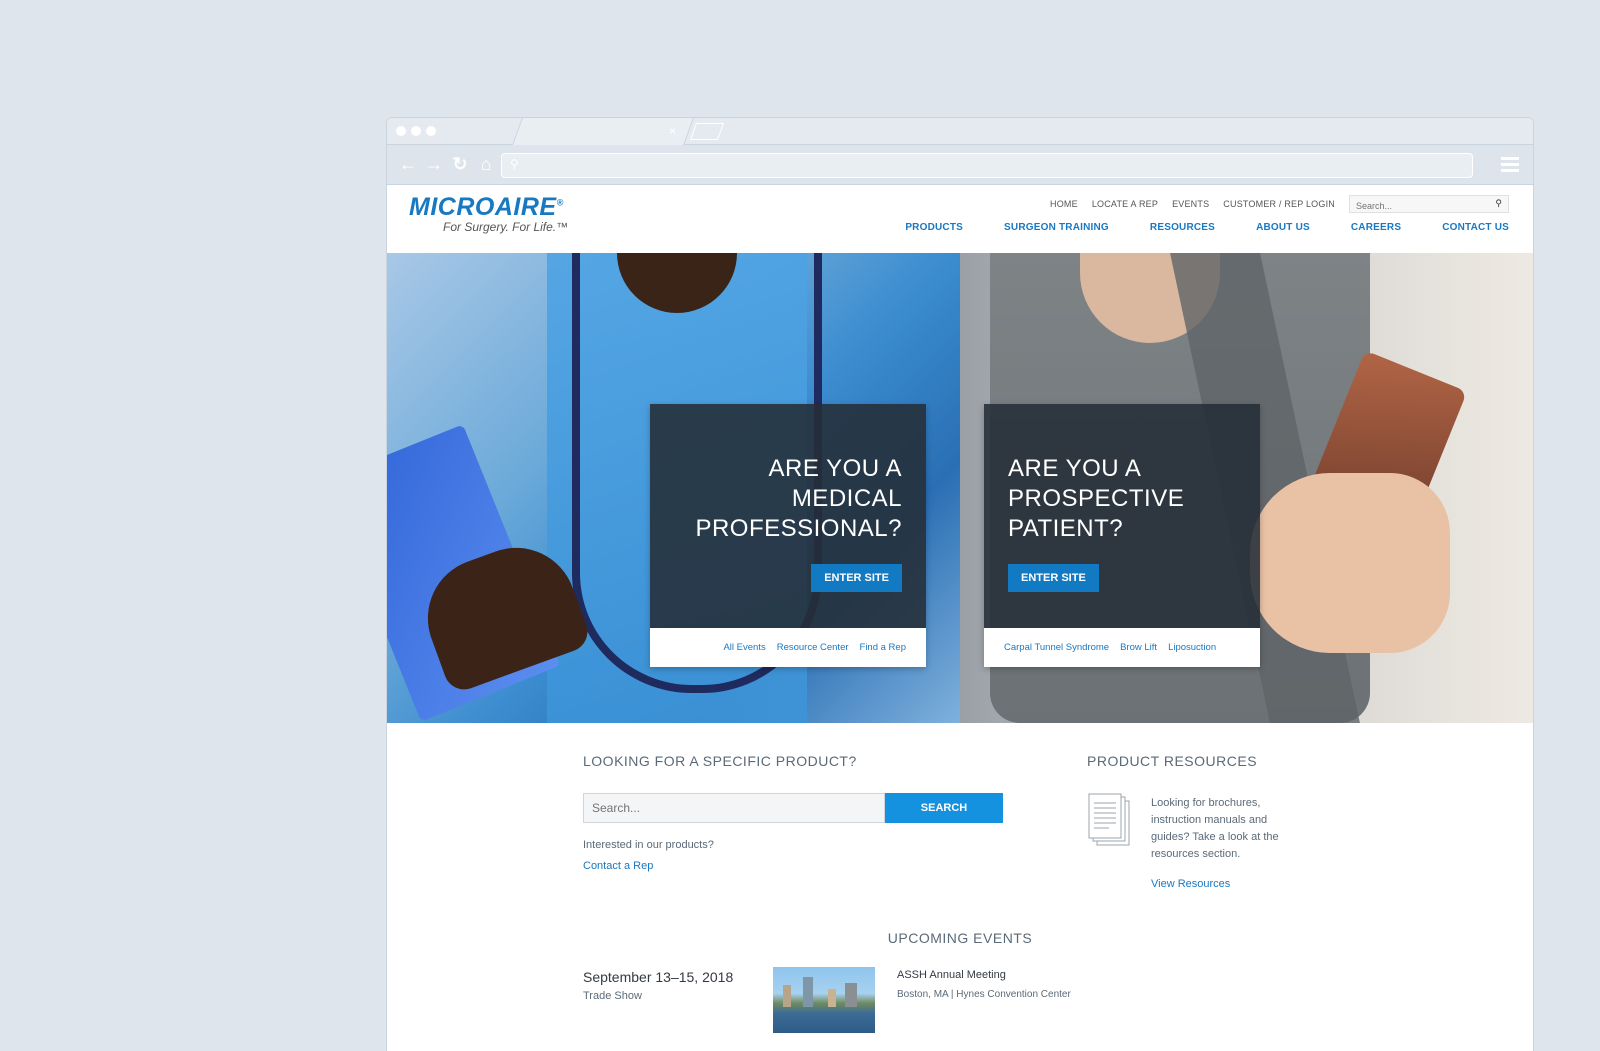 The height and width of the screenshot is (1051, 1600). I want to click on hamburger-menu-icon, so click(1510, 166).